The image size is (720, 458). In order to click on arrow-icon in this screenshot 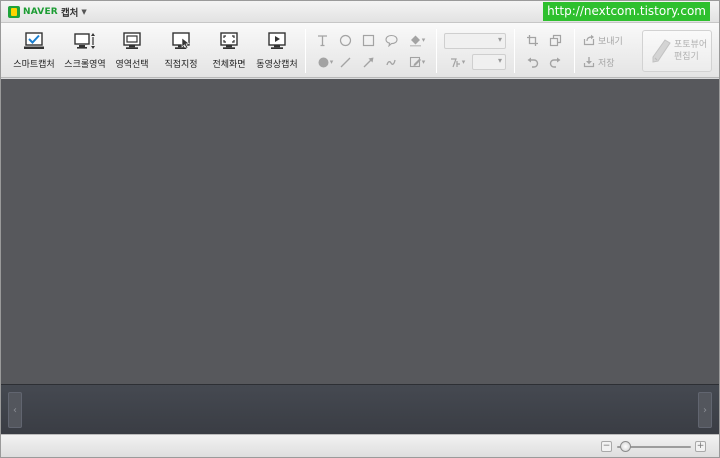, I will do `click(368, 62)`.